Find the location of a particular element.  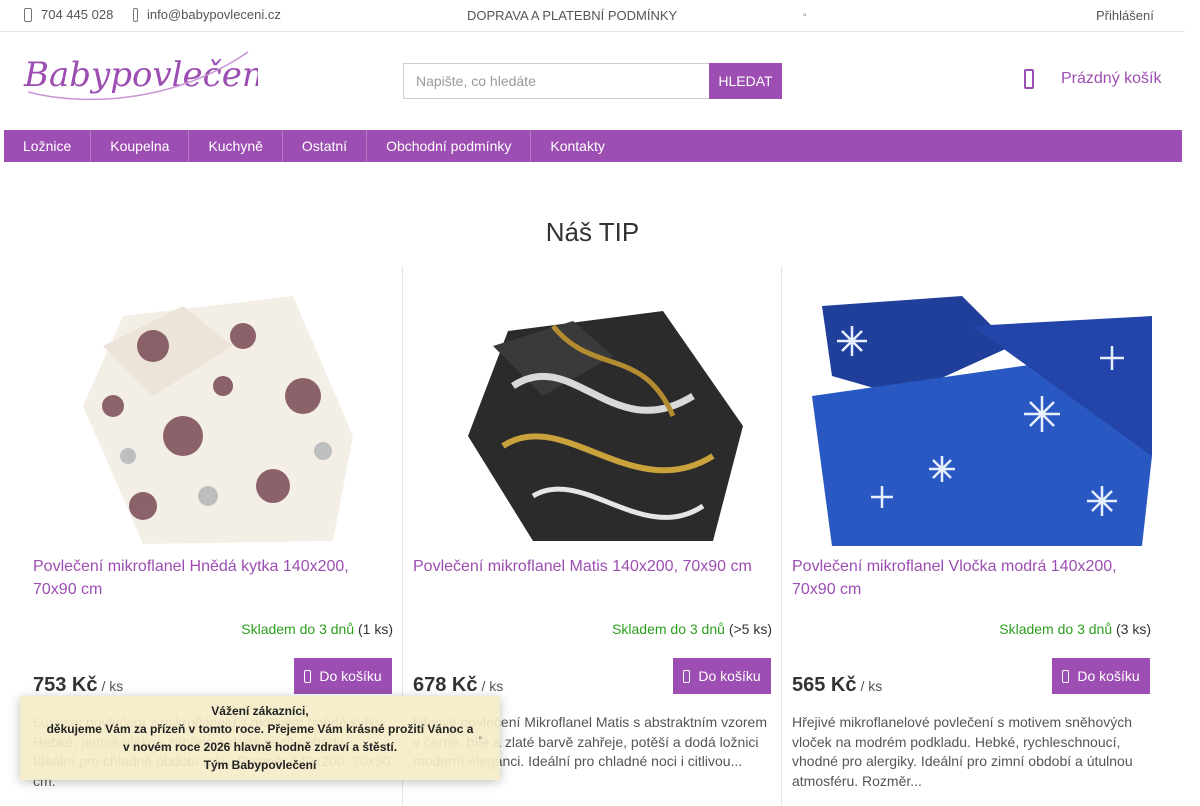

phone-number: 704 445 028 is located at coordinates (77, 14).